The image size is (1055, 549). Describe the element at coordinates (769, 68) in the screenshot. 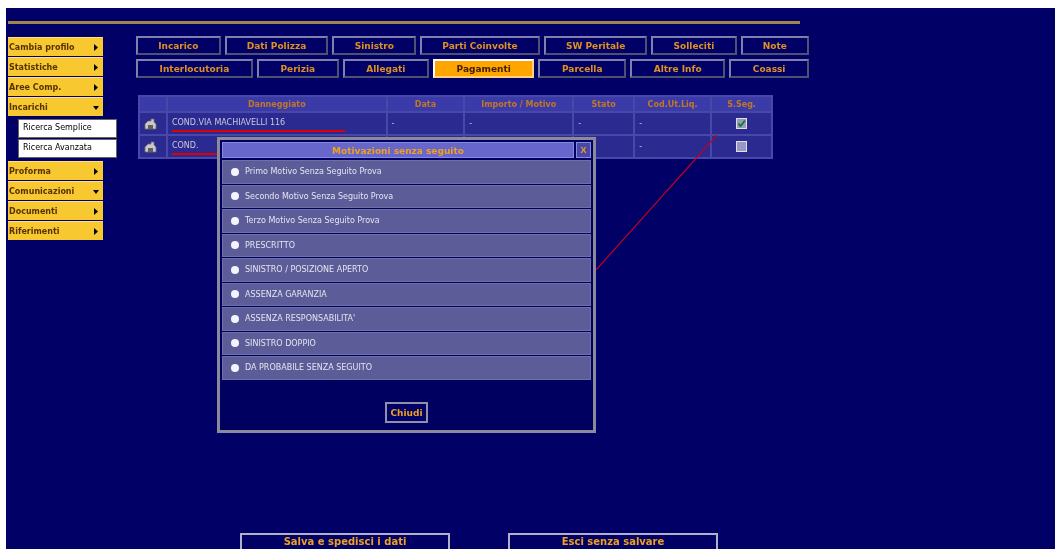

I see `tab: Coassi` at that location.